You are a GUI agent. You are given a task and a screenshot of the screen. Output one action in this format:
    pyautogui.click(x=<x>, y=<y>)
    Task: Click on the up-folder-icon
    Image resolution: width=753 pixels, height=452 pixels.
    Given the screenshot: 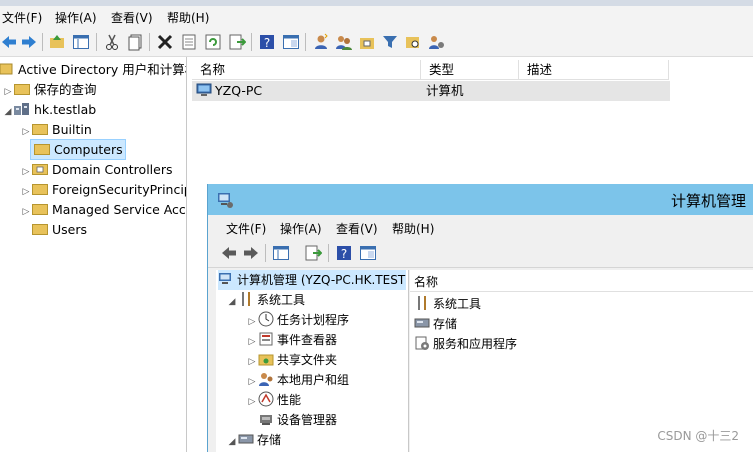 What is the action you would take?
    pyautogui.click(x=57, y=42)
    